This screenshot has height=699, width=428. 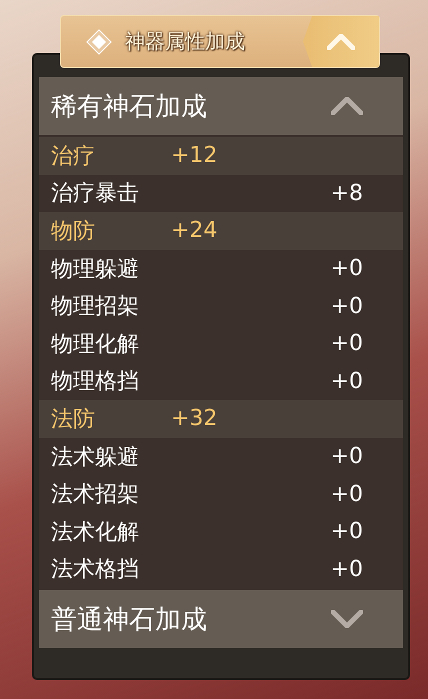 I want to click on group-name: 治疗, so click(x=73, y=156).